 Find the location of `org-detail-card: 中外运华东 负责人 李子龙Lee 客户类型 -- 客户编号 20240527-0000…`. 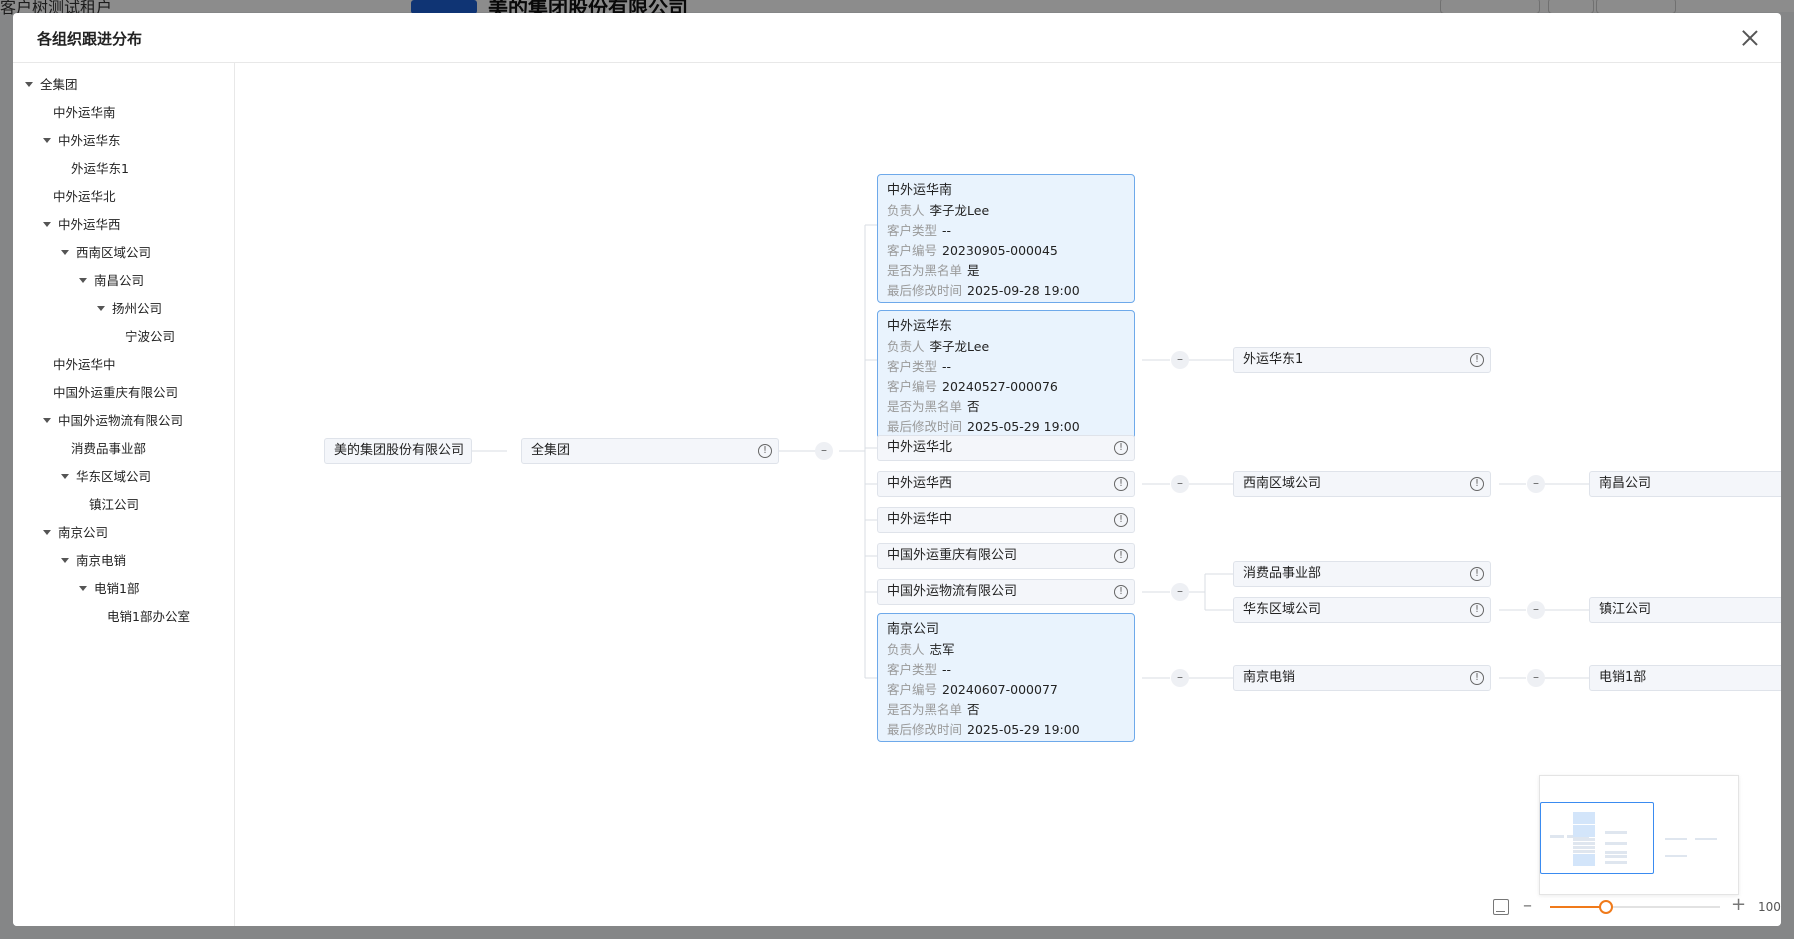

org-detail-card: 中外运华东 负责人 李子龙Lee 客户类型 -- 客户编号 20240527-0000… is located at coordinates (1006, 374).